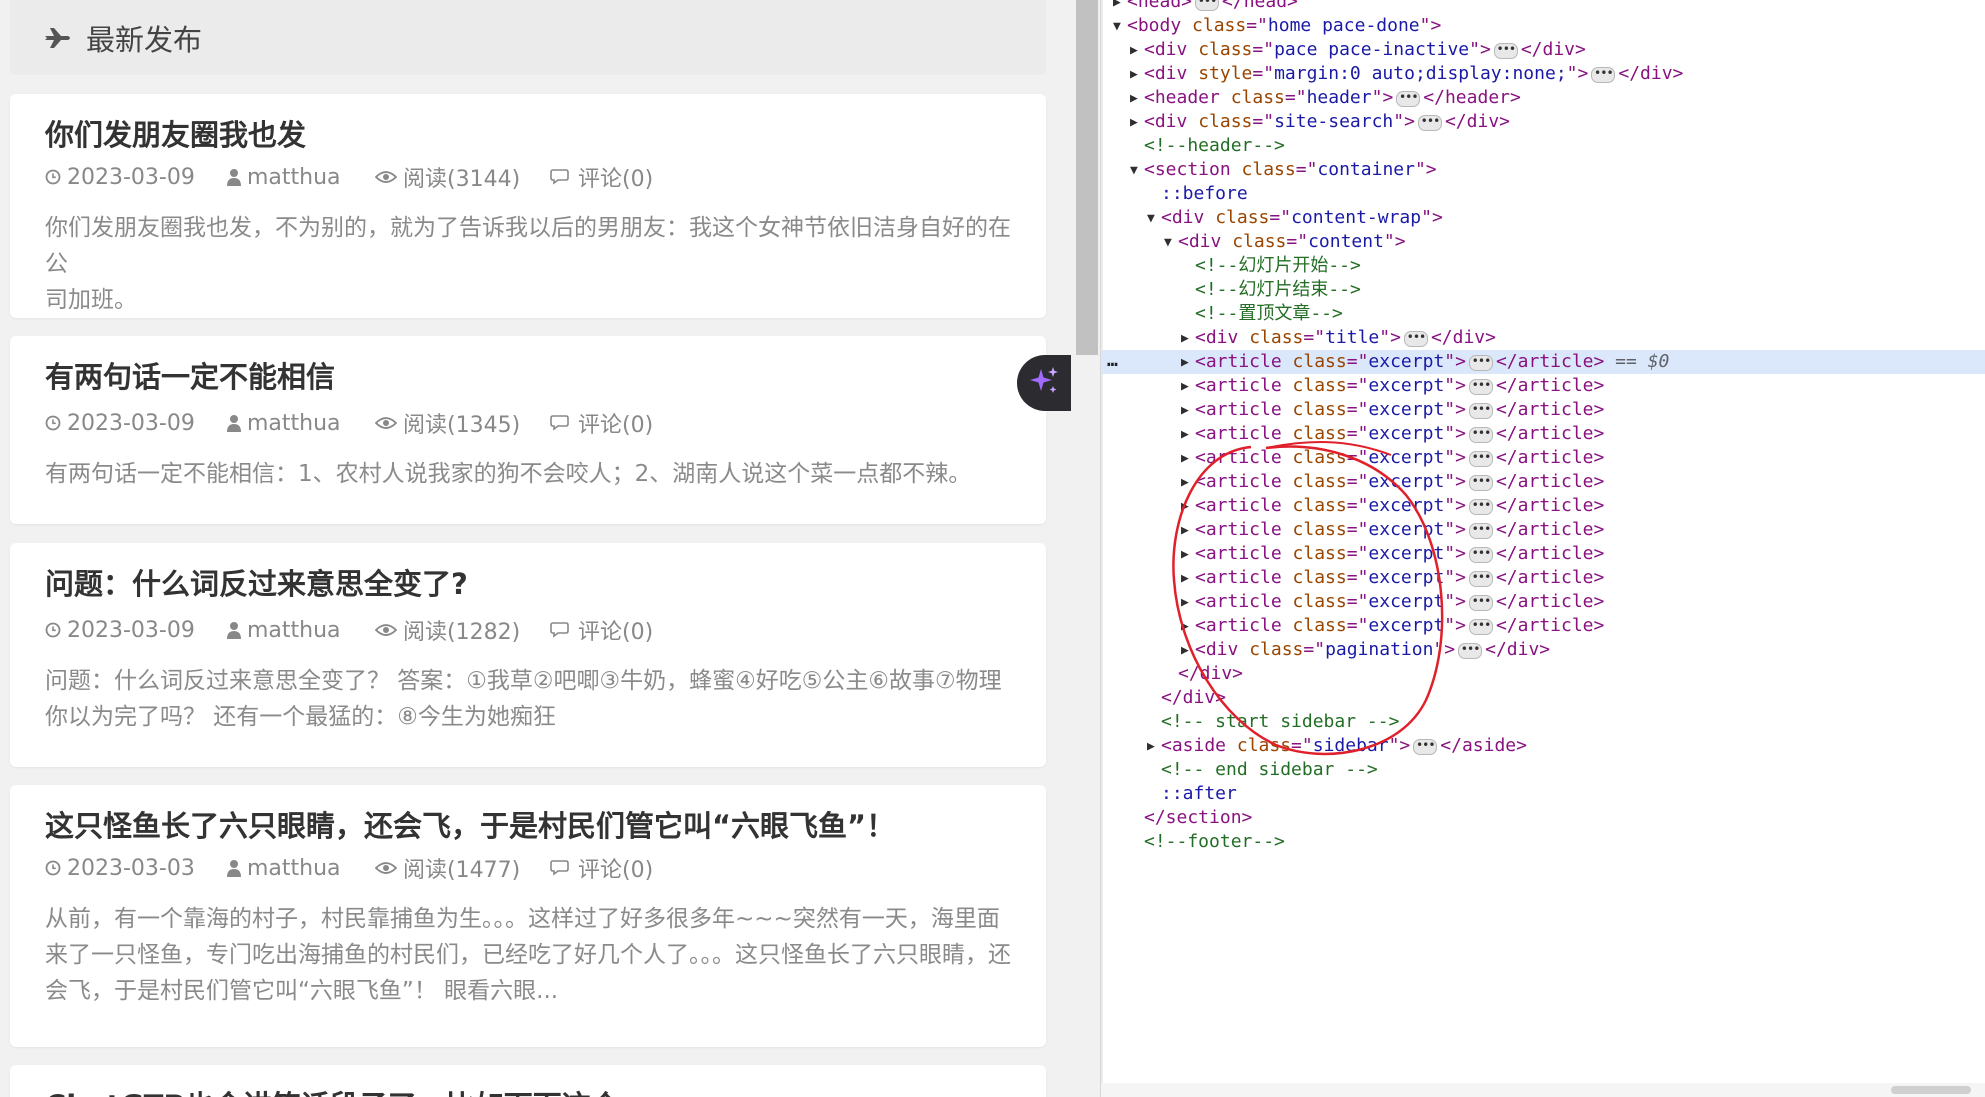 This screenshot has height=1097, width=1985. I want to click on dom-node: ▶ <div class="site-search"> ••• </div>, so click(1543, 122).